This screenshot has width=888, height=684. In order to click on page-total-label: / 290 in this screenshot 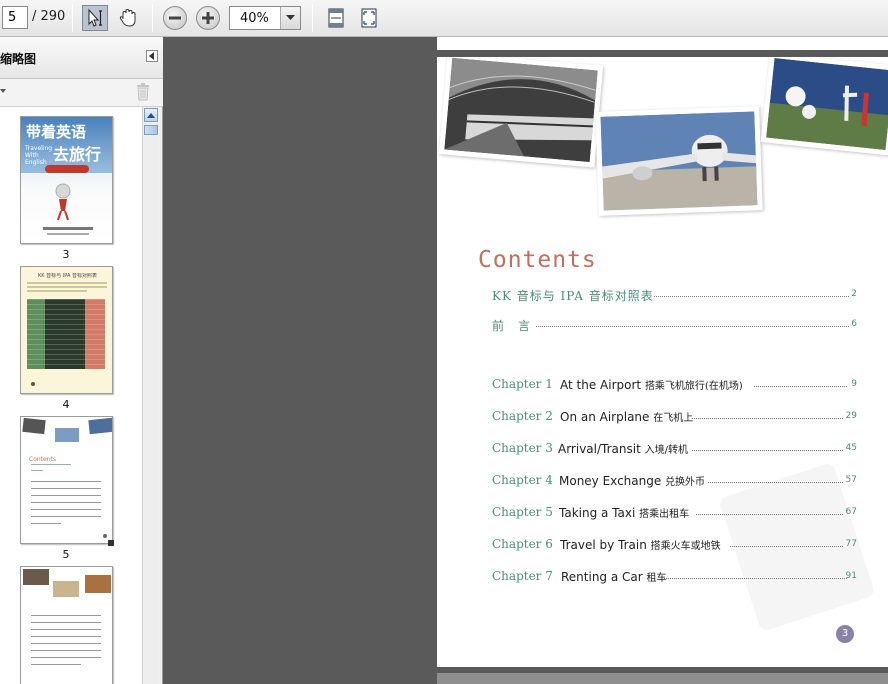, I will do `click(49, 16)`.